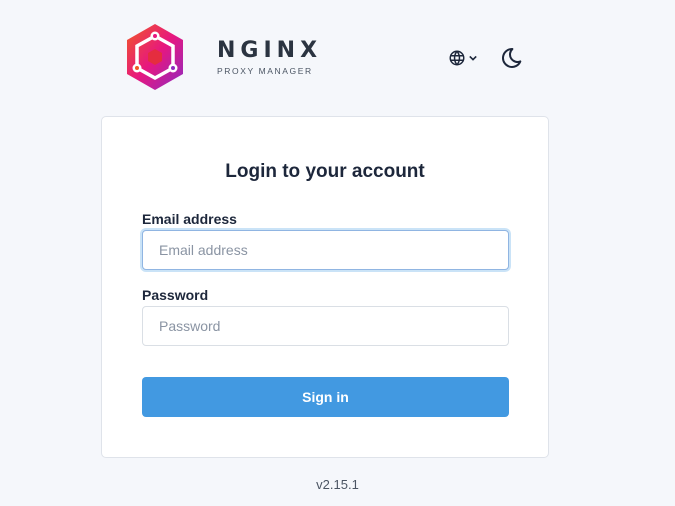 The image size is (675, 506). What do you see at coordinates (457, 58) in the screenshot?
I see `globe-icon` at bounding box center [457, 58].